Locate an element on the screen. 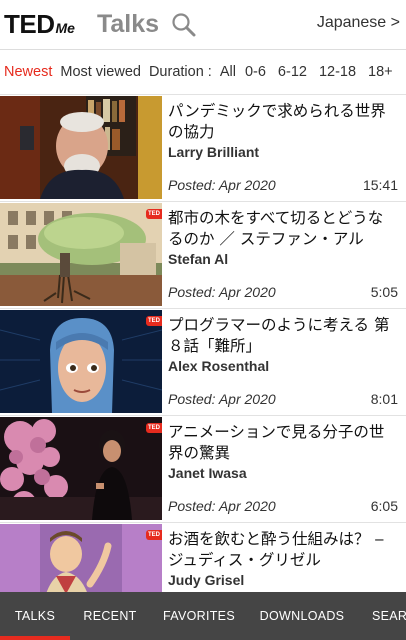 This screenshot has width=406, height=640. talk-title: アニメーションで見る分子の世界の驚異 is located at coordinates (276, 442).